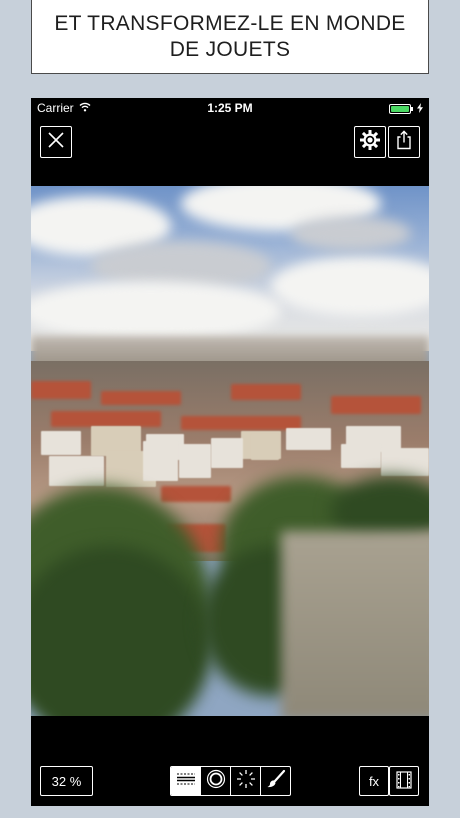 Image resolution: width=460 pixels, height=818 pixels. I want to click on brightness-mode-button, so click(246, 781).